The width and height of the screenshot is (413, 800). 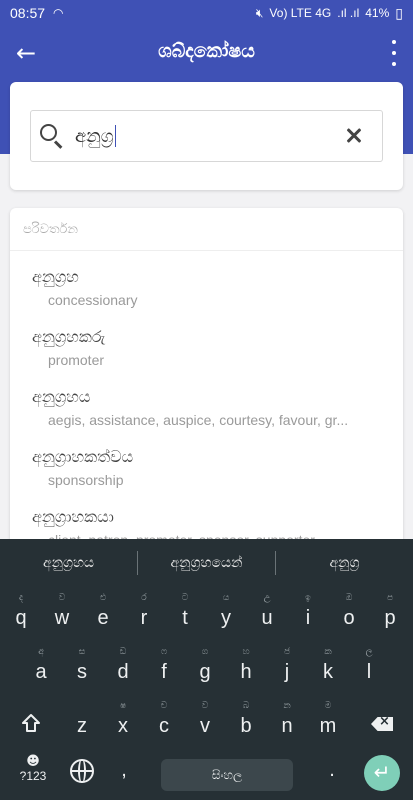 I want to click on key-s: සs, so click(x=82, y=671).